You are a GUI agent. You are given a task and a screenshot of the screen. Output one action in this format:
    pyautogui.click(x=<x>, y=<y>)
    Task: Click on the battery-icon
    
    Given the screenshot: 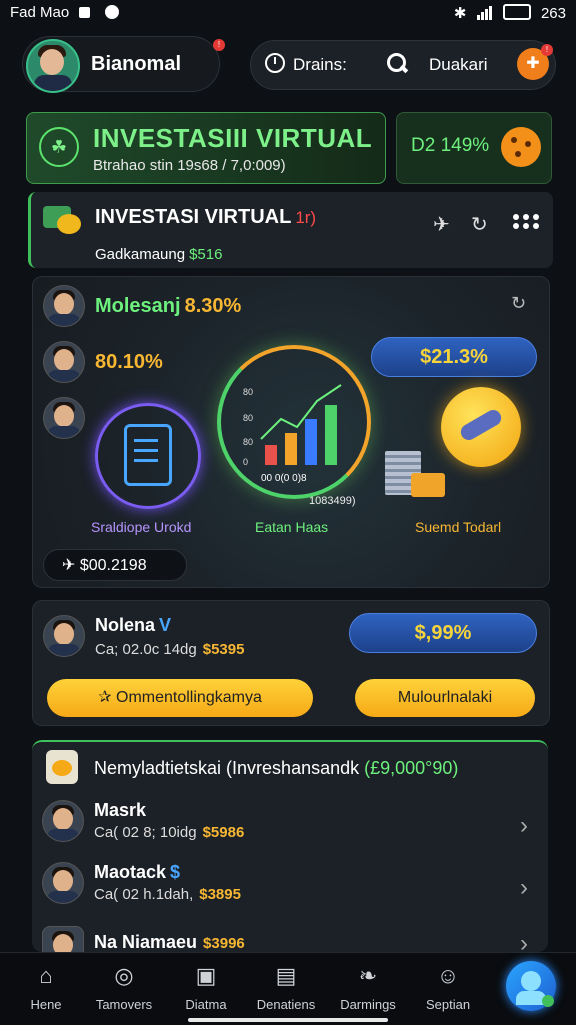 What is the action you would take?
    pyautogui.click(x=516, y=12)
    